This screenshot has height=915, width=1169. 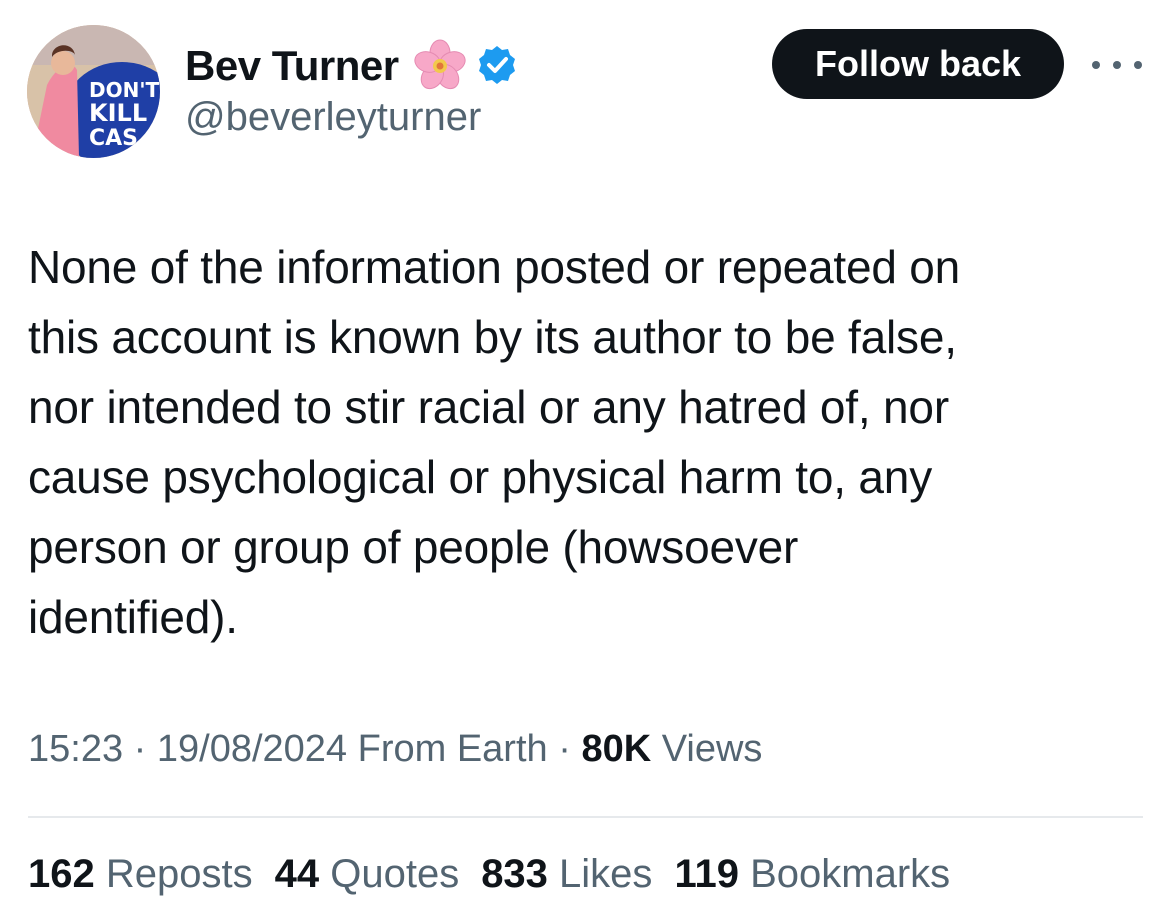 I want to click on quotes-stat: 44 Quotes, so click(x=367, y=874).